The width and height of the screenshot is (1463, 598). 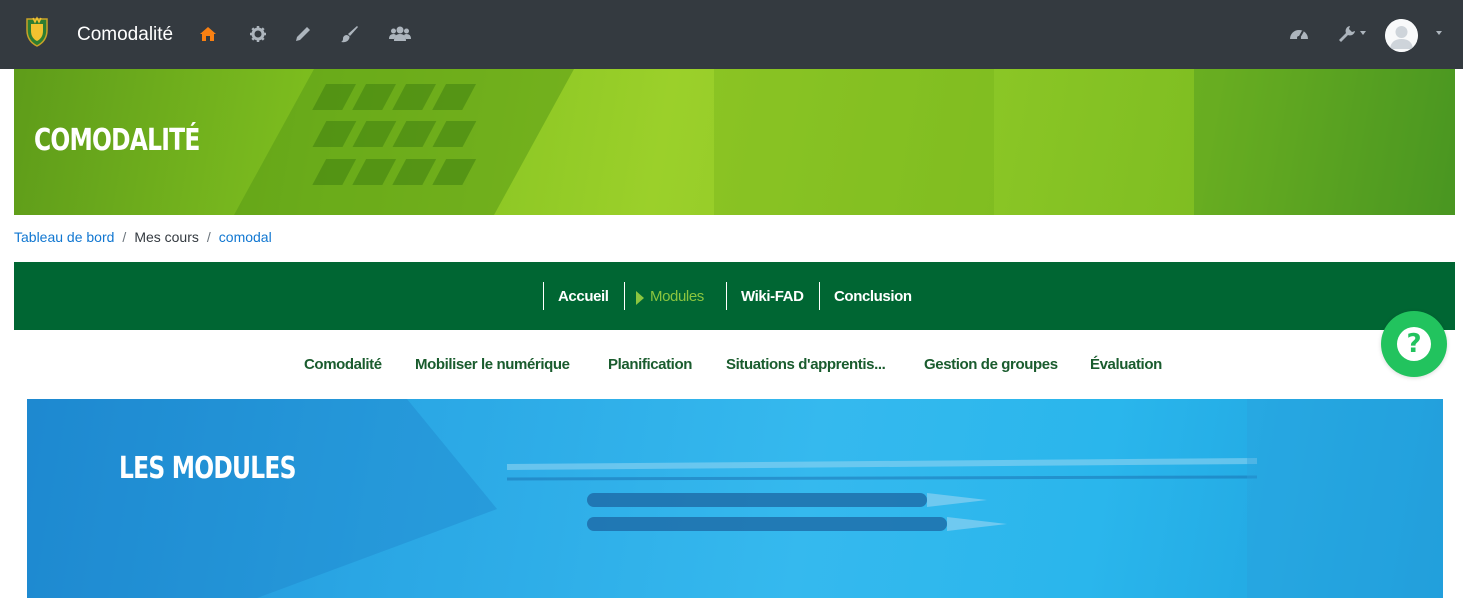 I want to click on breadcrumb-item-dashboard: Tableau de bord, so click(x=64, y=237).